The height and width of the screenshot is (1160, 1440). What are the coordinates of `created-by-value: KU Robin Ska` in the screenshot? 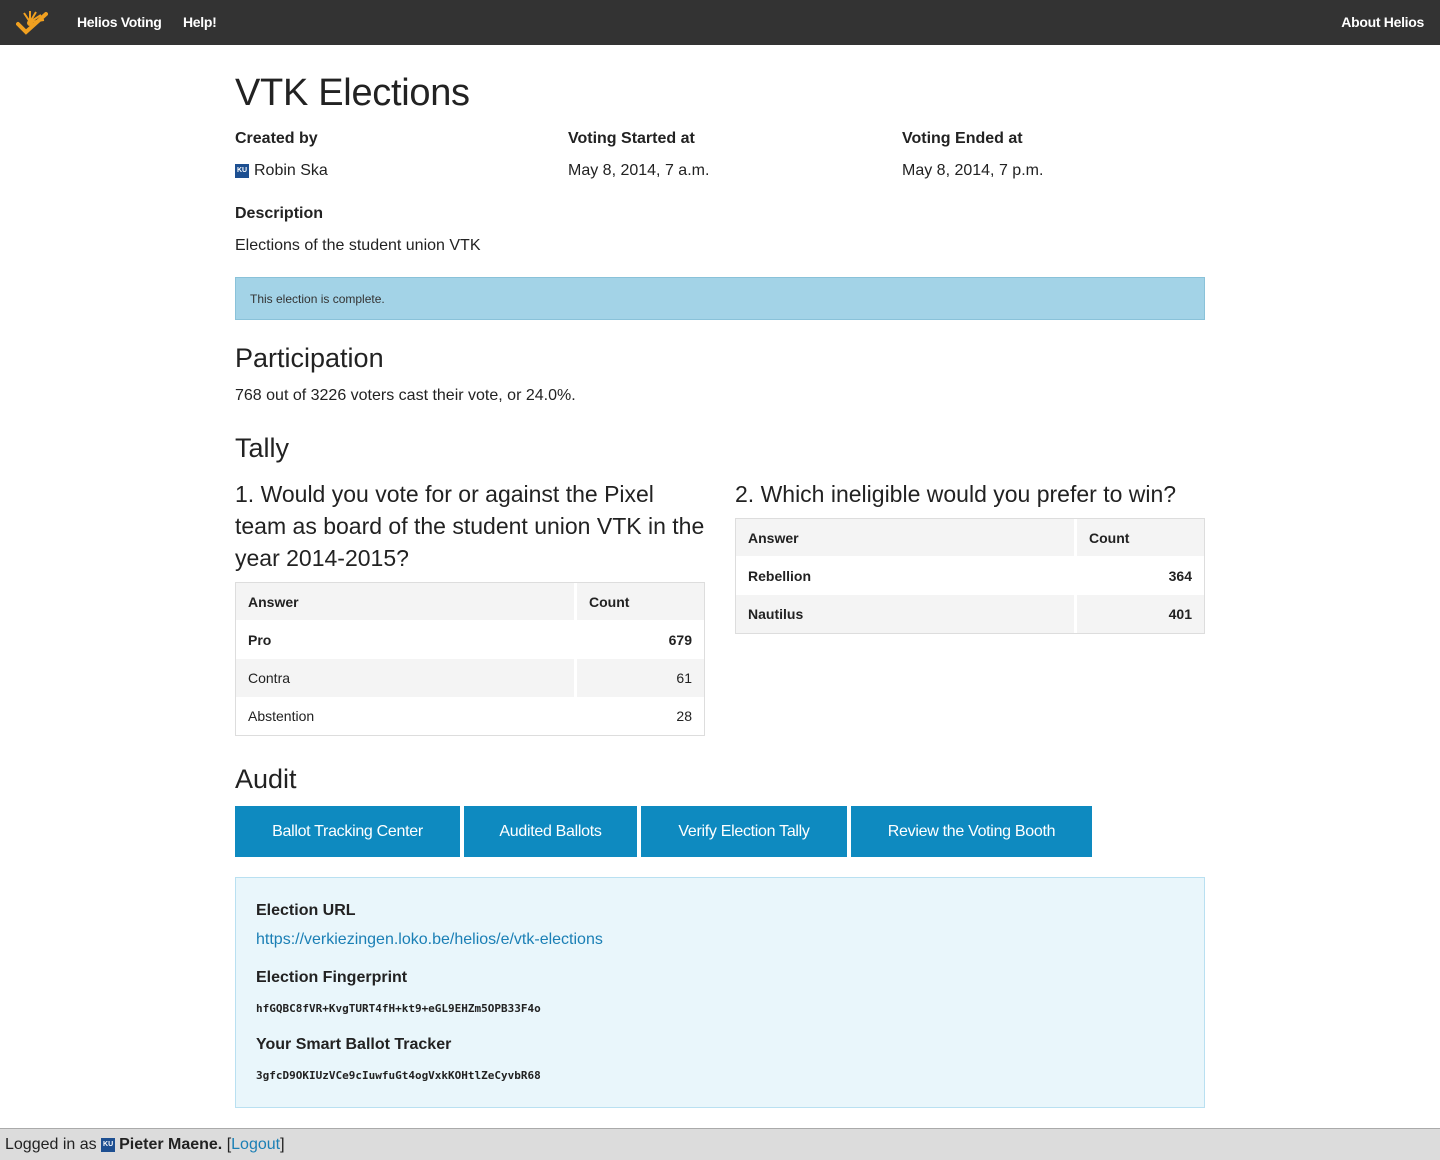 It's located at (281, 171).